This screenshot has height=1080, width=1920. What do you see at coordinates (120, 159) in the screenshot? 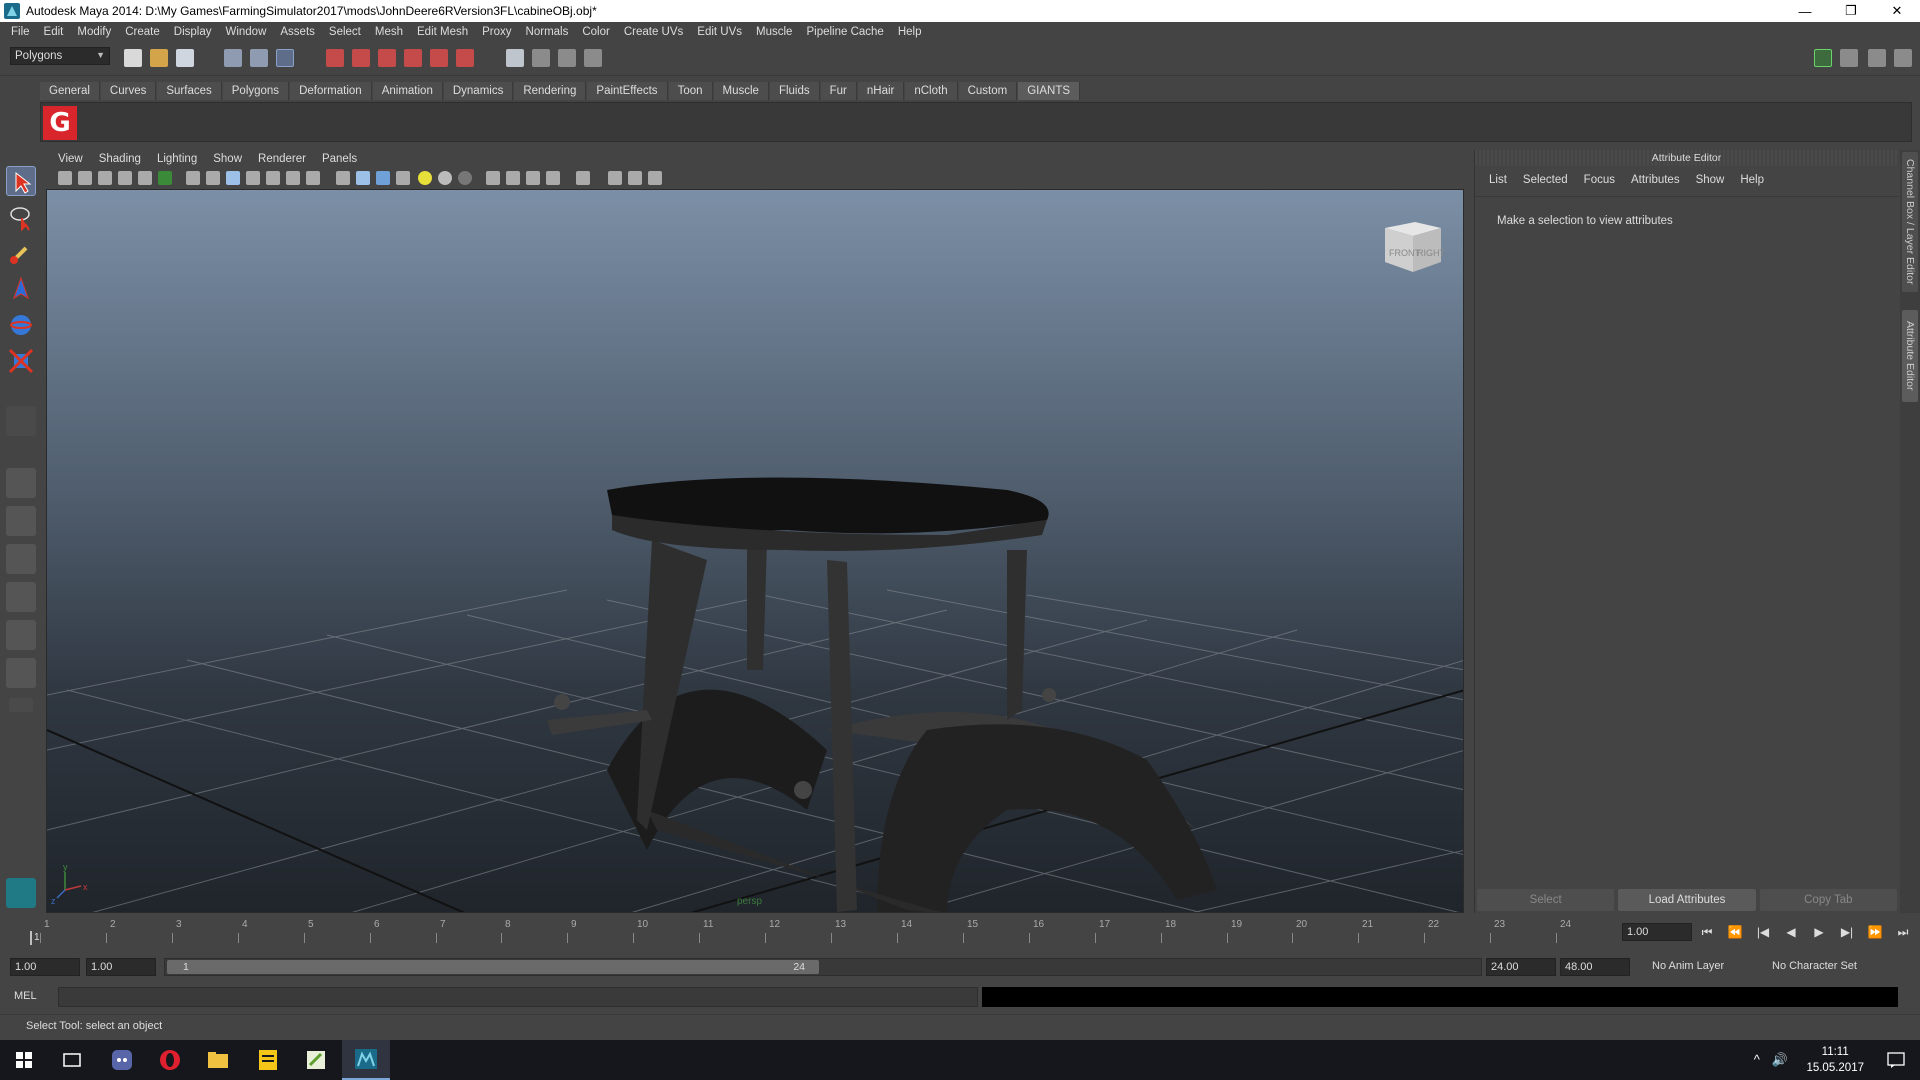
I see `panel-menu-shading: Shading` at bounding box center [120, 159].